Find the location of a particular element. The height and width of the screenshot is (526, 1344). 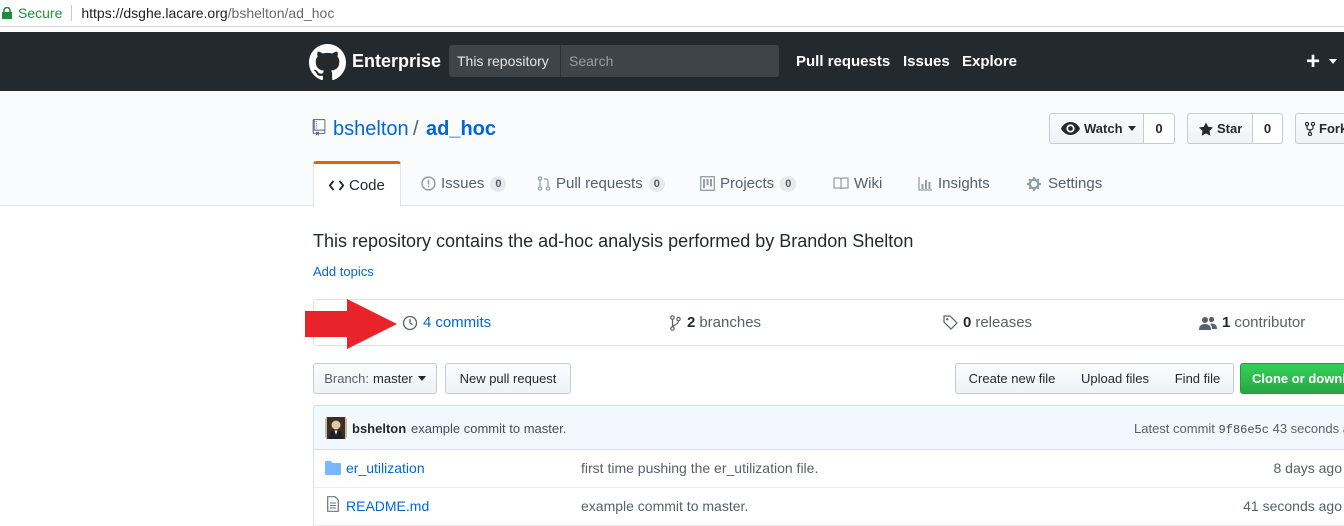

enterprise-brand: Enterprise is located at coordinates (396, 61).